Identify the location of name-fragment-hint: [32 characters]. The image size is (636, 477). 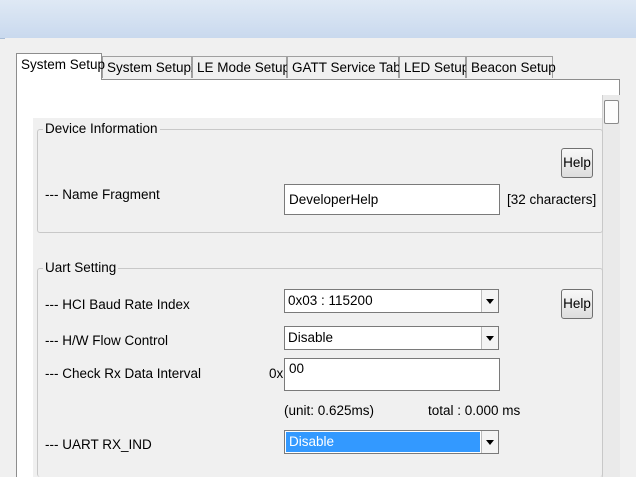
(552, 199).